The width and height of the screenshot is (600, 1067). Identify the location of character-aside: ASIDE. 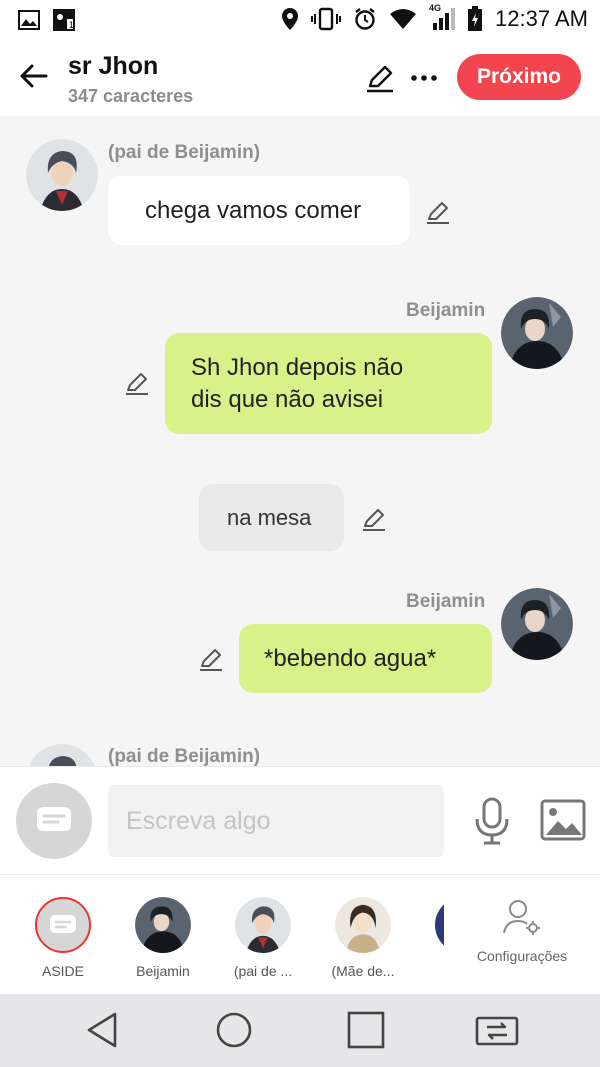
(63, 938).